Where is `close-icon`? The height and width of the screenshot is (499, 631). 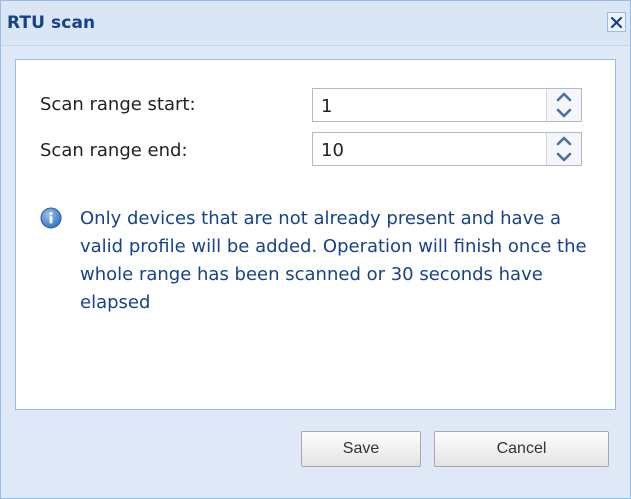 close-icon is located at coordinates (616, 22).